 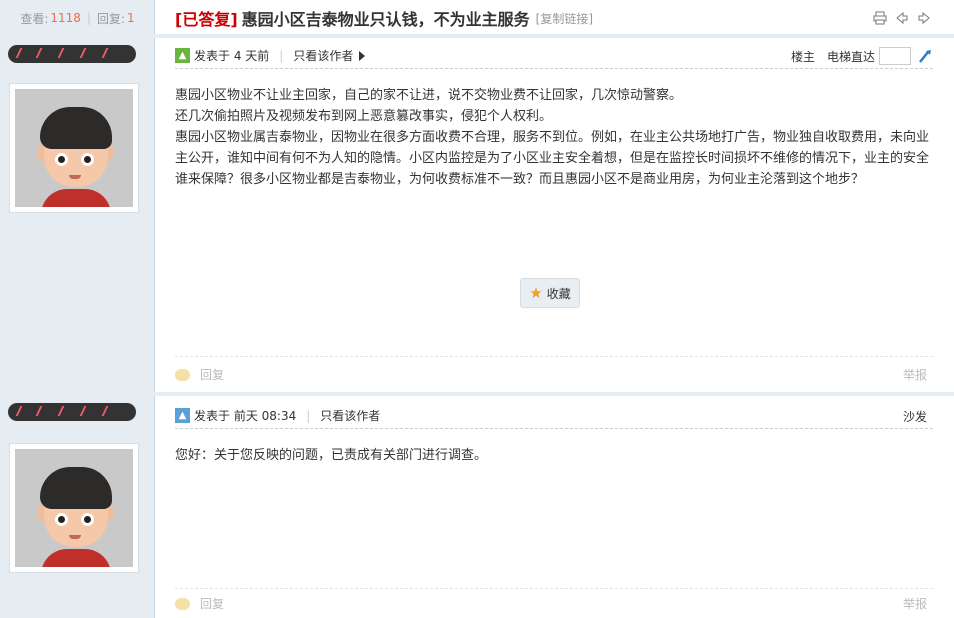 What do you see at coordinates (182, 55) in the screenshot?
I see `user-online-icon: ▲` at bounding box center [182, 55].